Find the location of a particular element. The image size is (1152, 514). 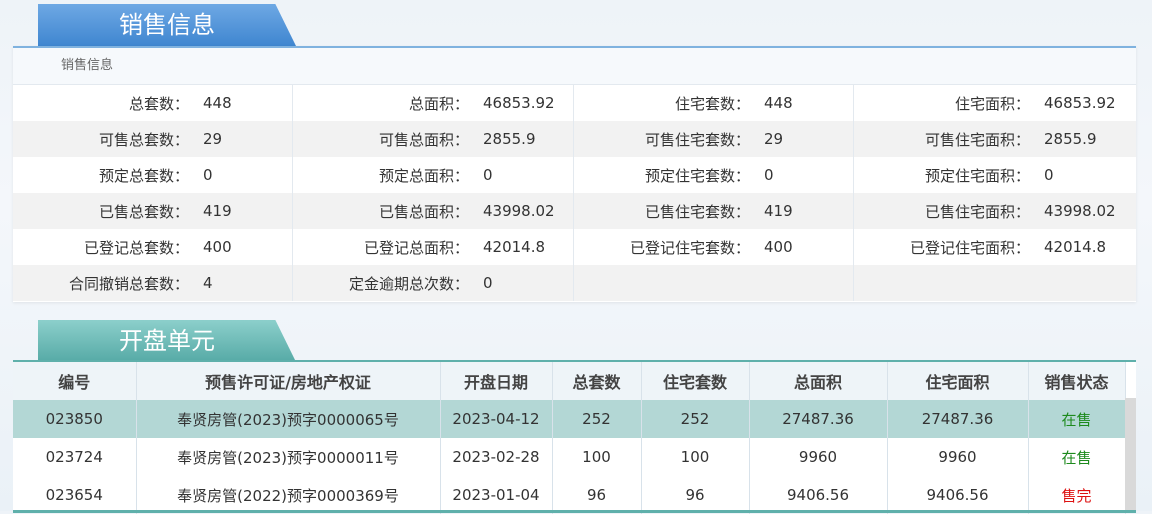

cell-residential: 100 is located at coordinates (695, 457).